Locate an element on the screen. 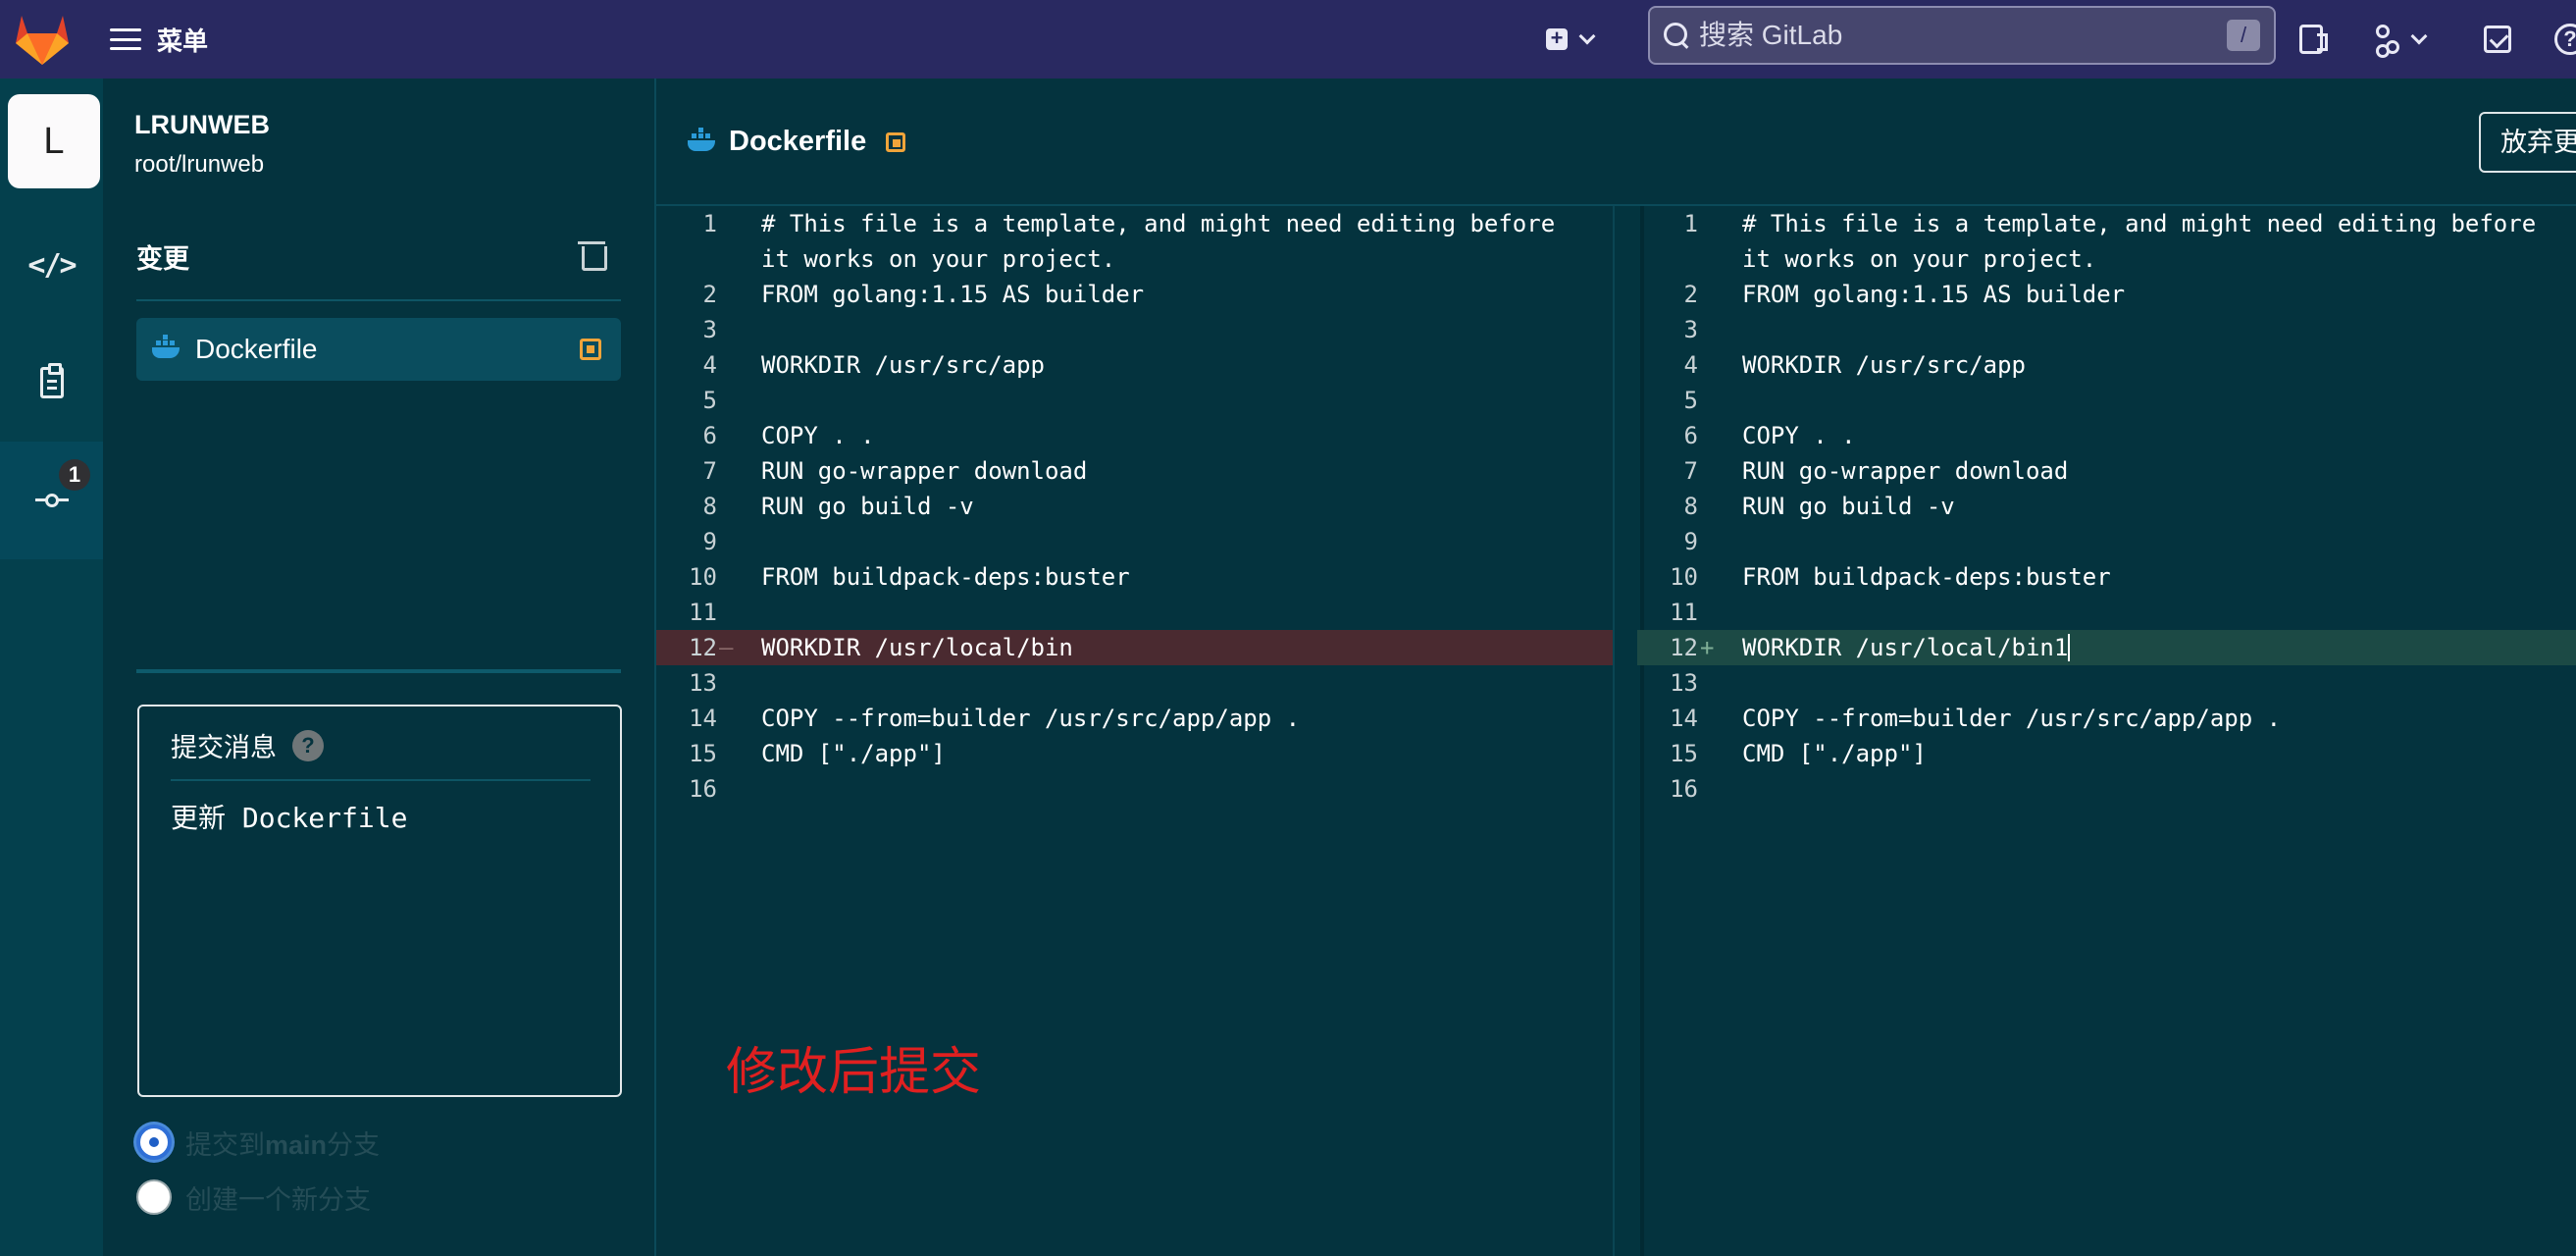 The image size is (2576, 1256). diff-marker: — is located at coordinates (726, 647).